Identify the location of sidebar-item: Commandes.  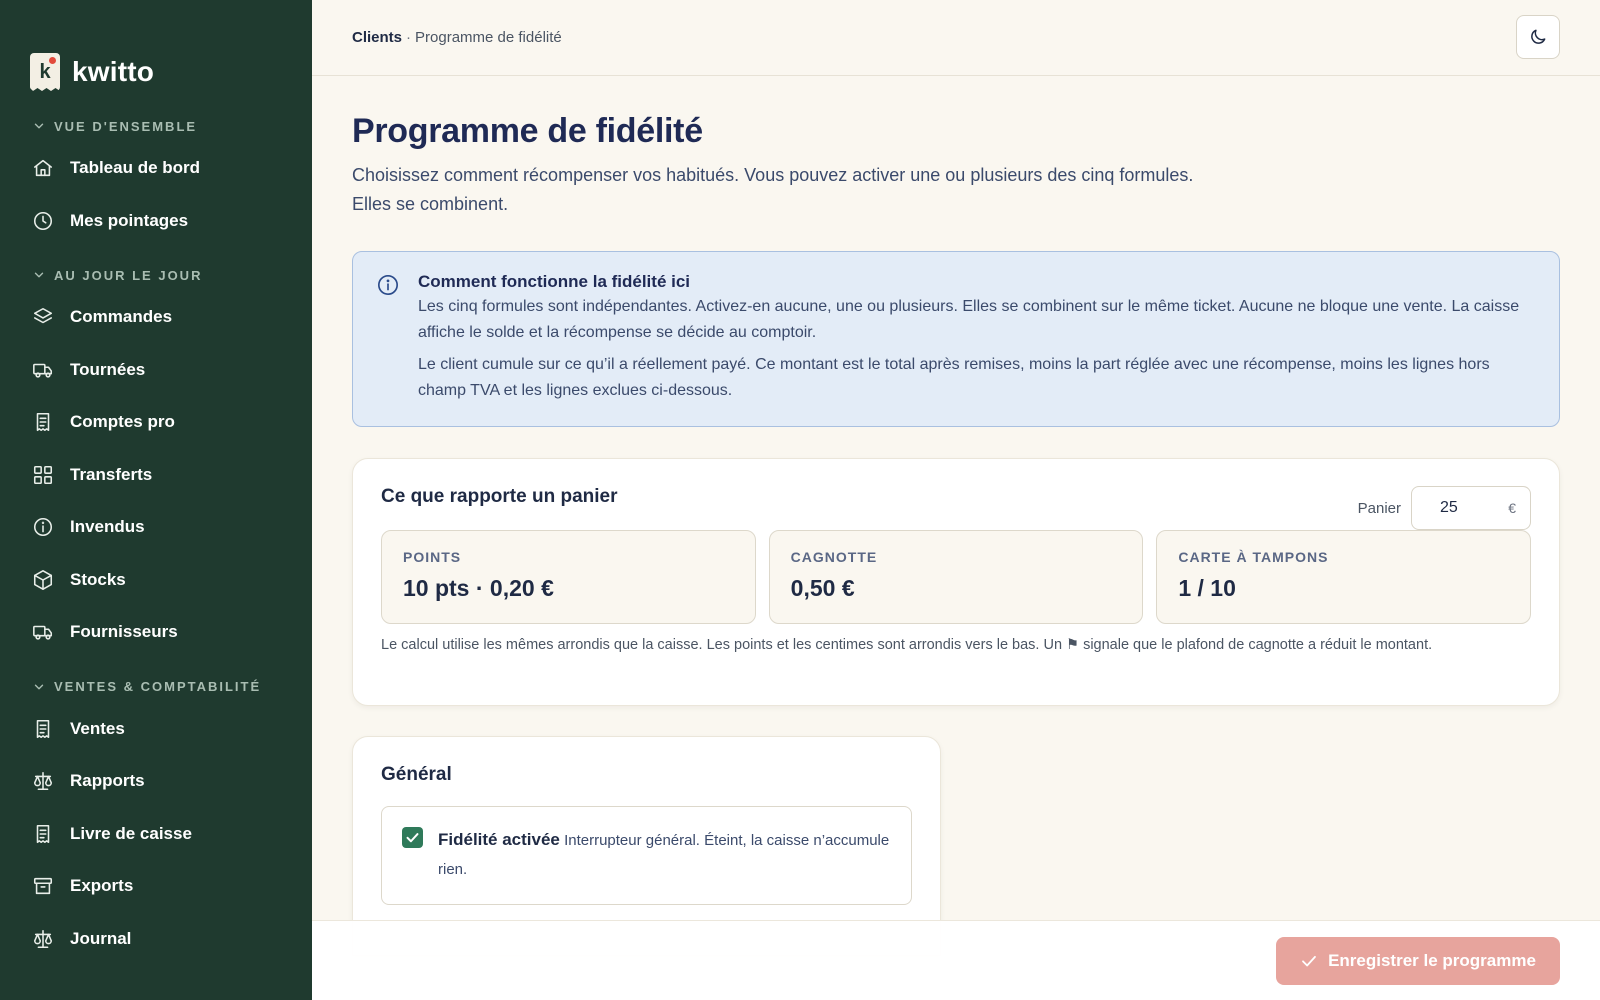
(156, 317).